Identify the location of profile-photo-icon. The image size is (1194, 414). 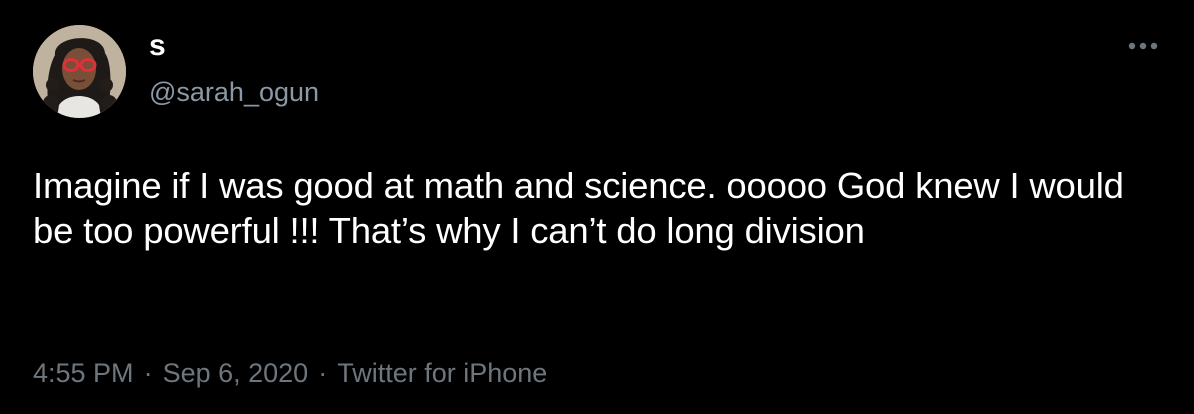
(79, 71).